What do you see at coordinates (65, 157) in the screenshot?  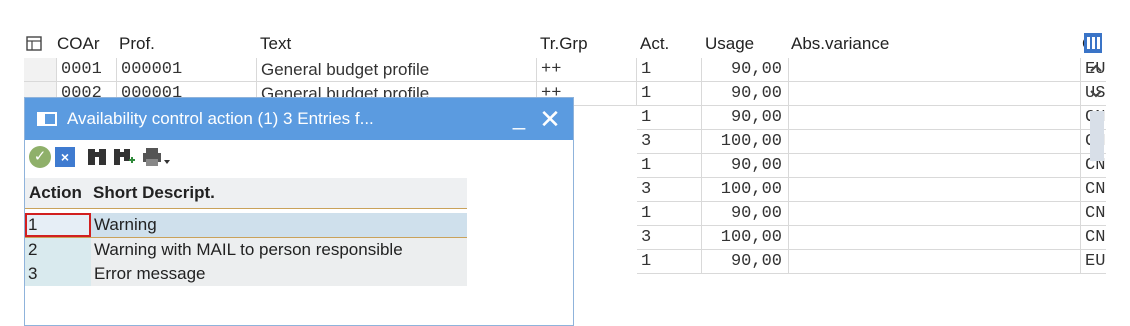 I see `cancel-icon: ×` at bounding box center [65, 157].